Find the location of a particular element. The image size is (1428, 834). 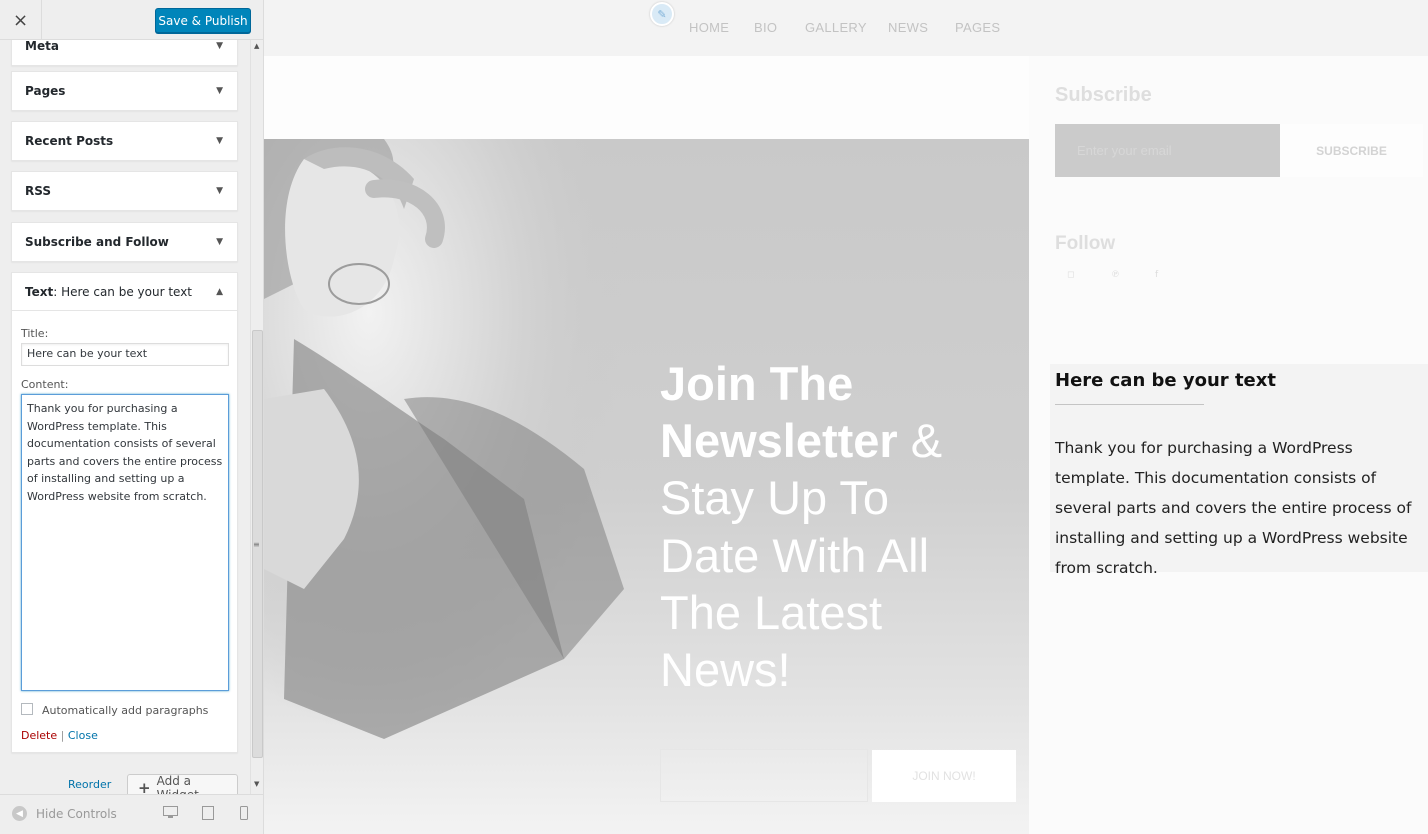

nav-home: HOME is located at coordinates (709, 27).